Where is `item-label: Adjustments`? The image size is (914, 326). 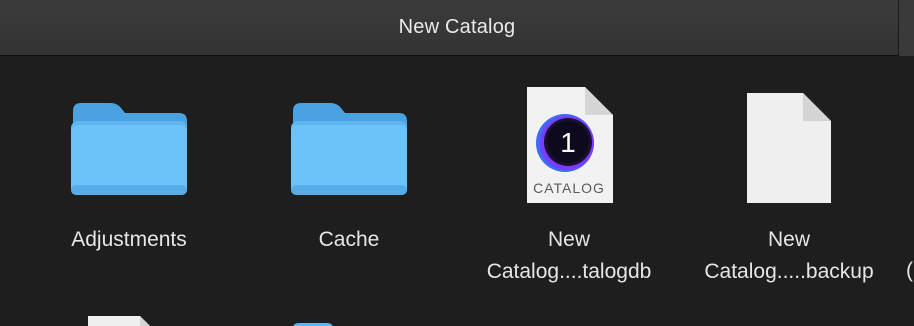 item-label: Adjustments is located at coordinates (129, 239).